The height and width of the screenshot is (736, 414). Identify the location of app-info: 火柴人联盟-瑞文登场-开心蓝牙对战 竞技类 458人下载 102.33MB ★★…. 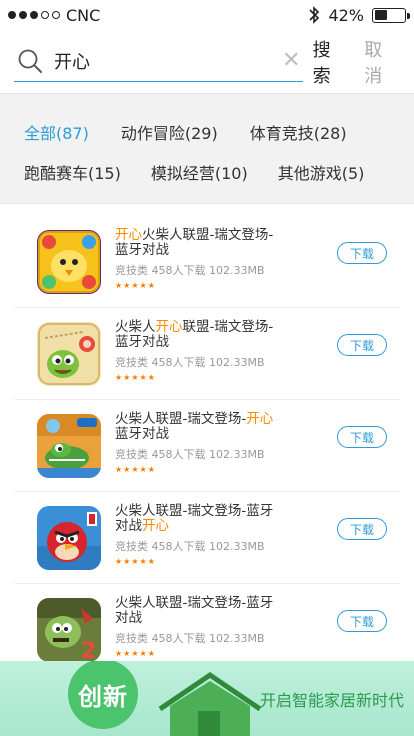
(195, 443).